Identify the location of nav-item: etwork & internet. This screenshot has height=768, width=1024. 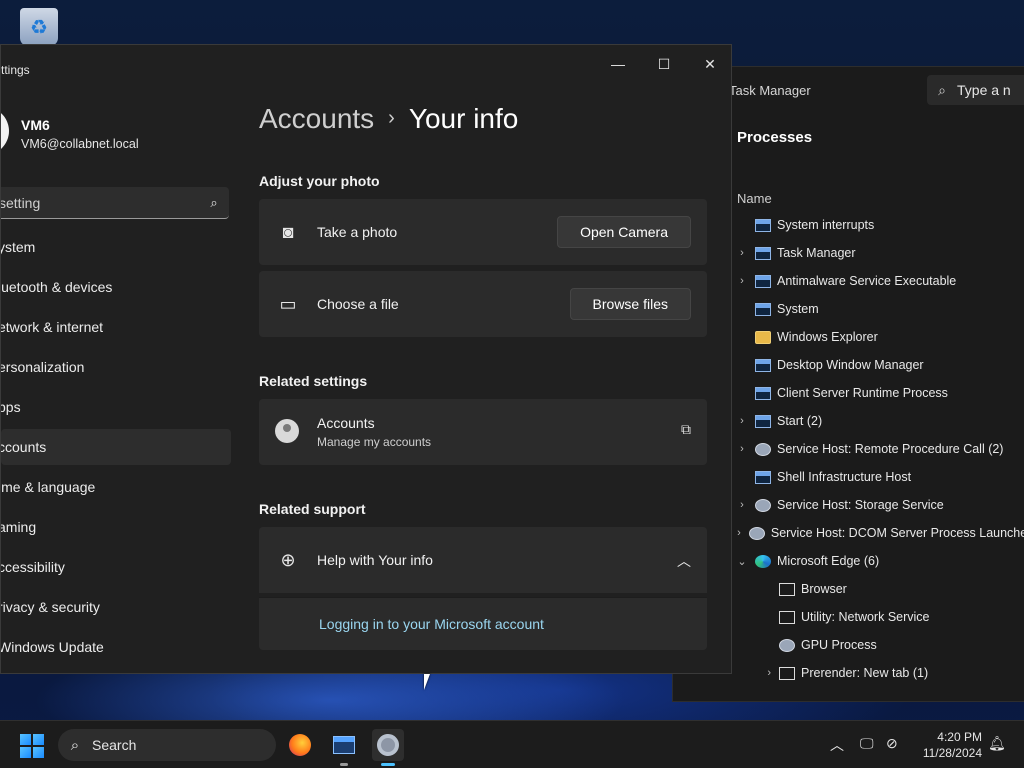
(116, 327).